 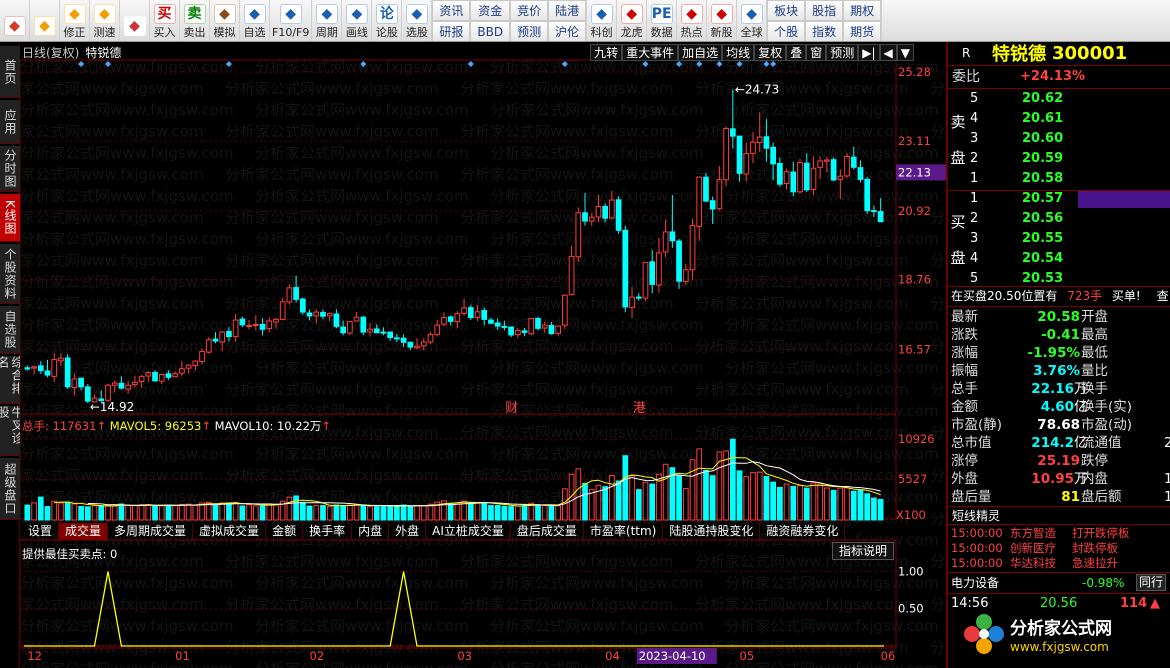 I want to click on globe-button: ◆ 全球, so click(x=752, y=20).